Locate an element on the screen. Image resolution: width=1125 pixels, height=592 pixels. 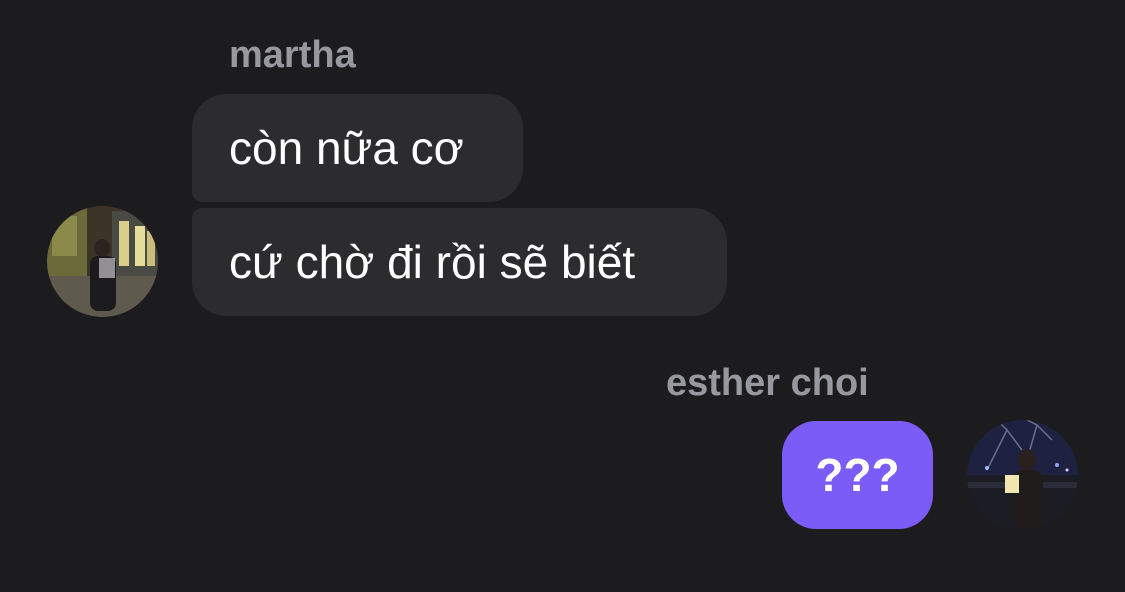
message-text: còn nữa cơ is located at coordinates (346, 148).